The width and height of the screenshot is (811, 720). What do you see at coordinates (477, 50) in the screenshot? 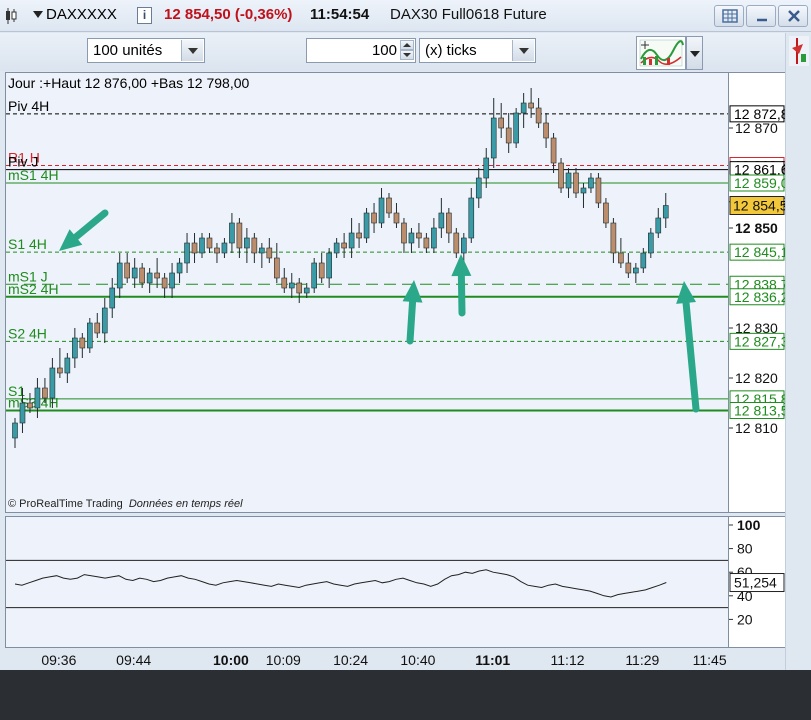
I see `ticks-select: (x) ticks` at bounding box center [477, 50].